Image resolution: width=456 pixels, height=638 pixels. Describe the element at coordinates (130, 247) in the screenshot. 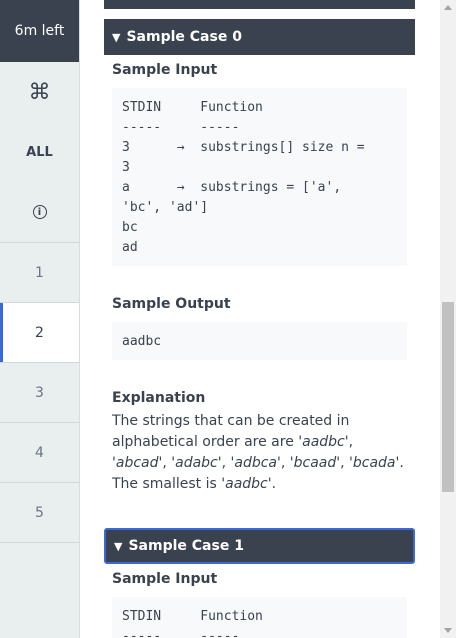

I see `code-line: ad` at that location.